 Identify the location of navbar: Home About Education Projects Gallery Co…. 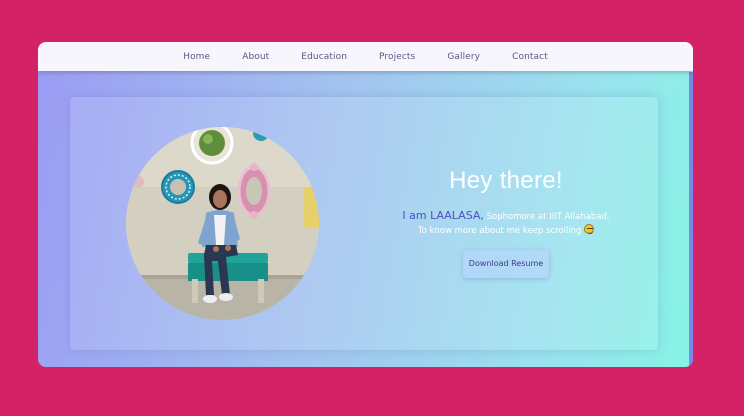
(365, 56).